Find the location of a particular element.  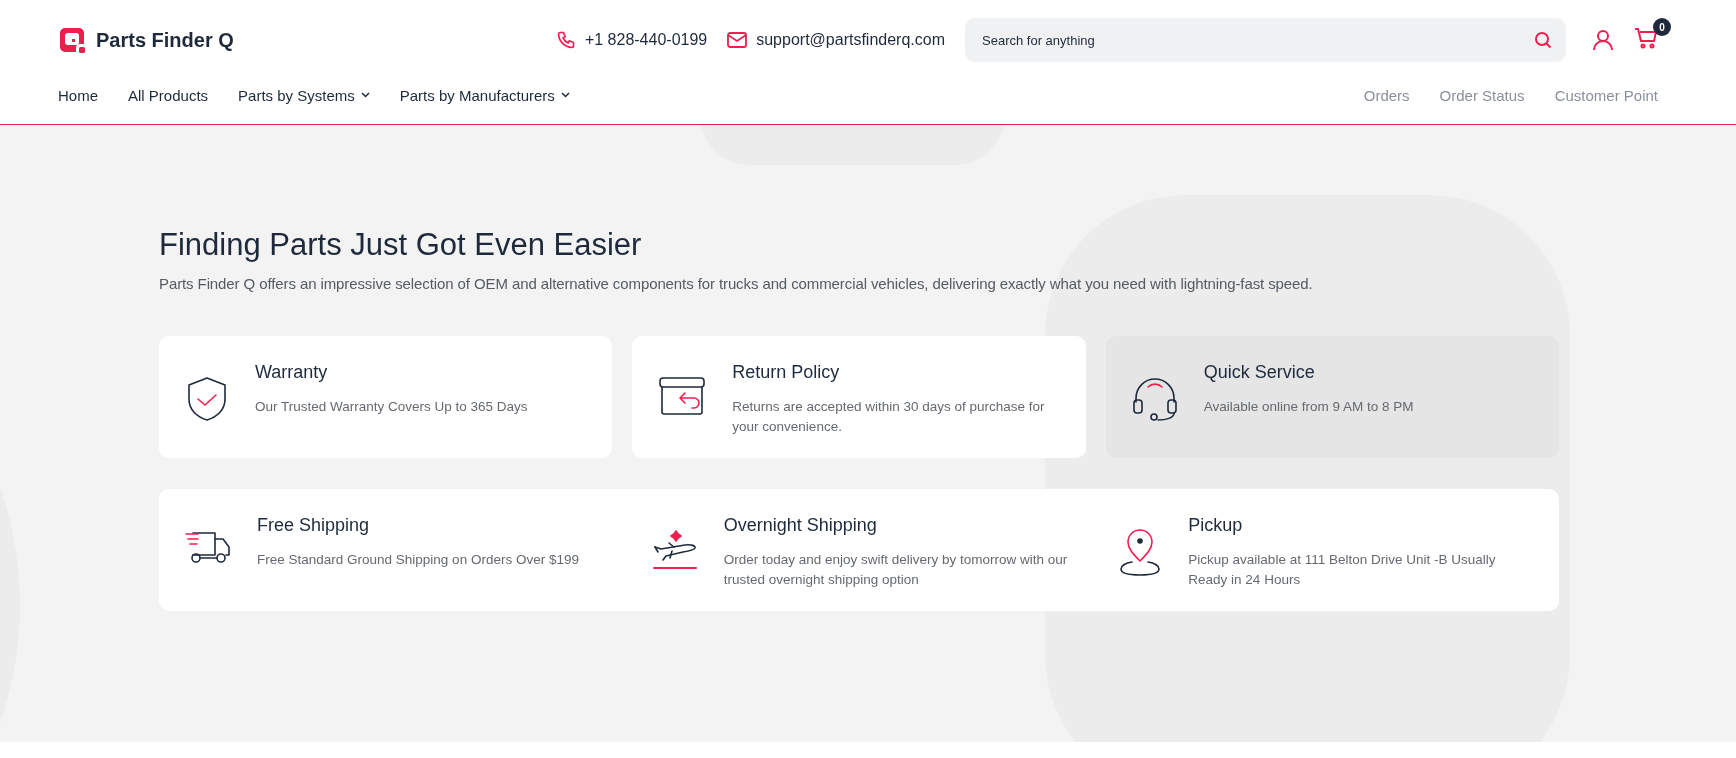

section-title: Finding Parts Just Got Even Easier is located at coordinates (401, 245).